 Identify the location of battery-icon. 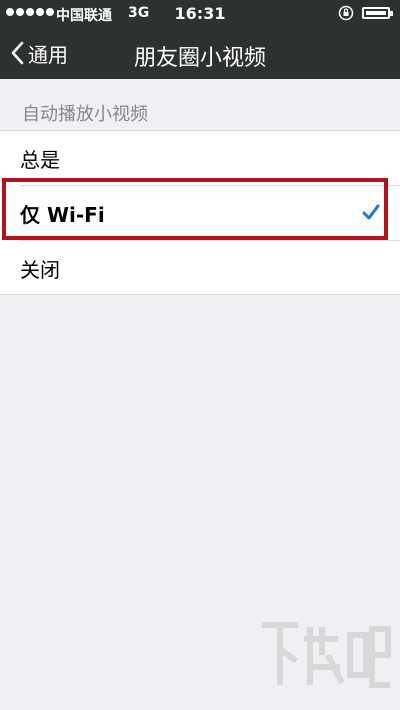
(377, 13).